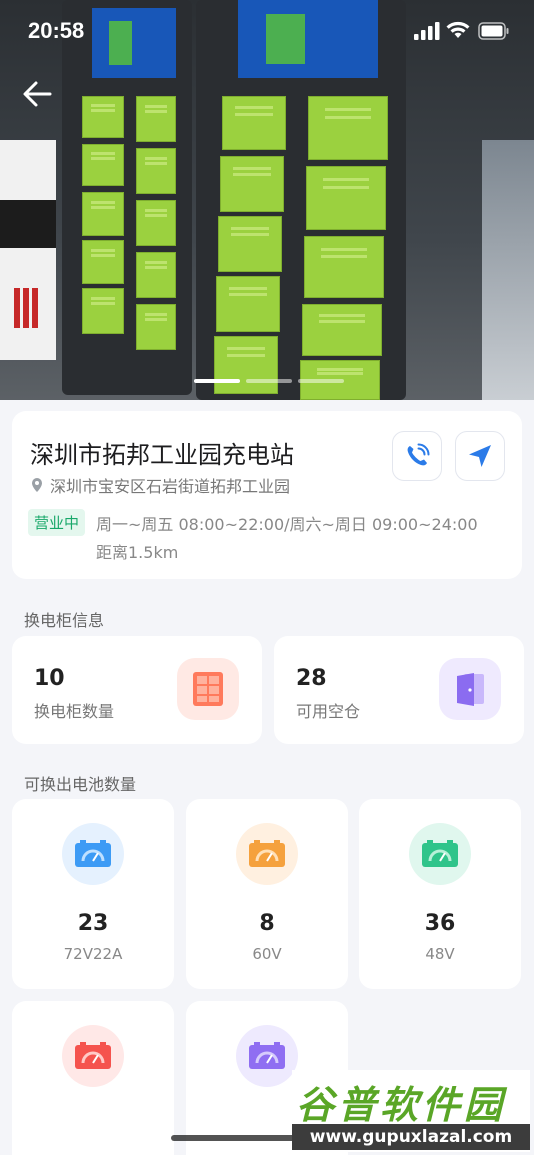 The image size is (534, 1155). I want to click on call-button, so click(417, 456).